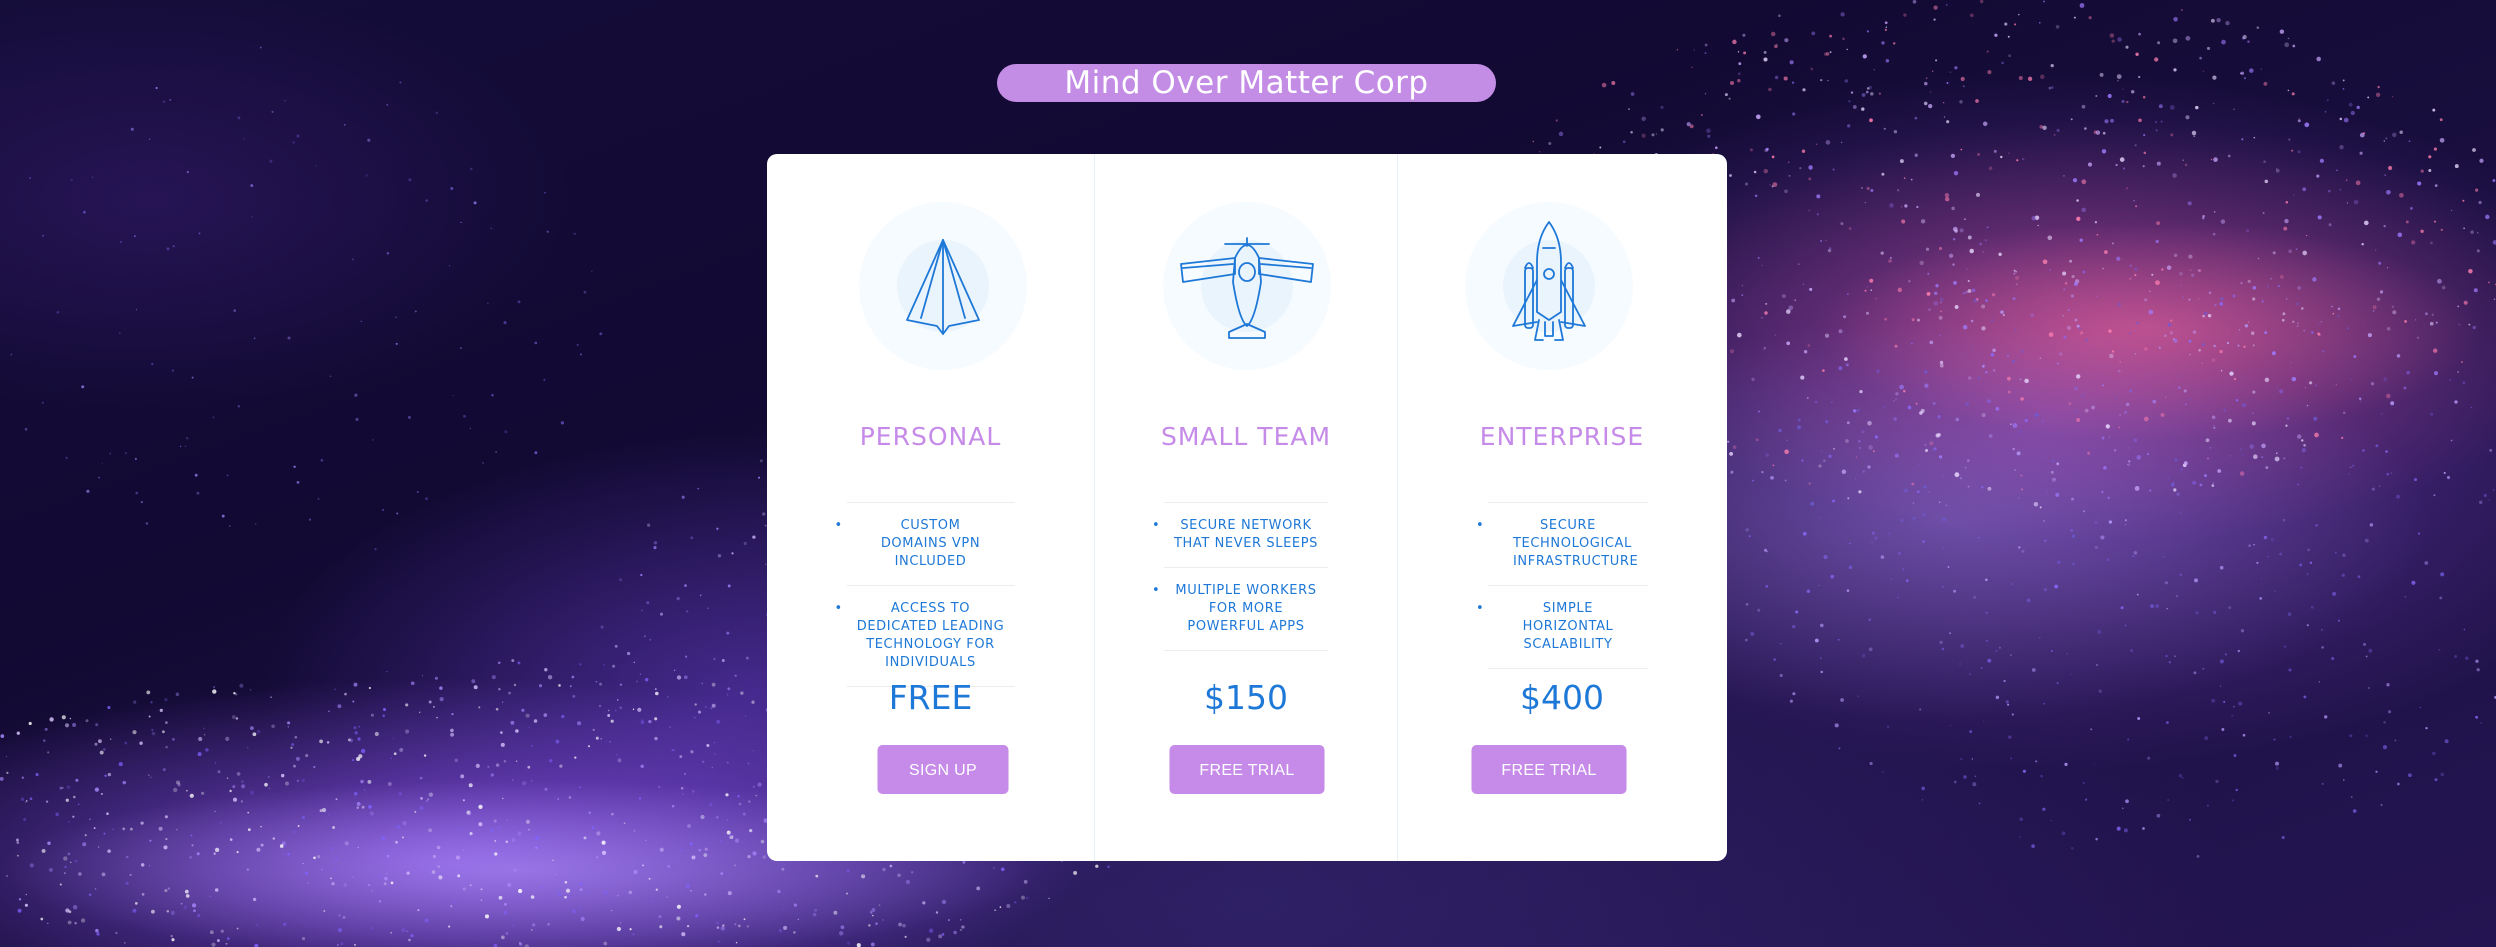  I want to click on airplane-icon, so click(1247, 286).